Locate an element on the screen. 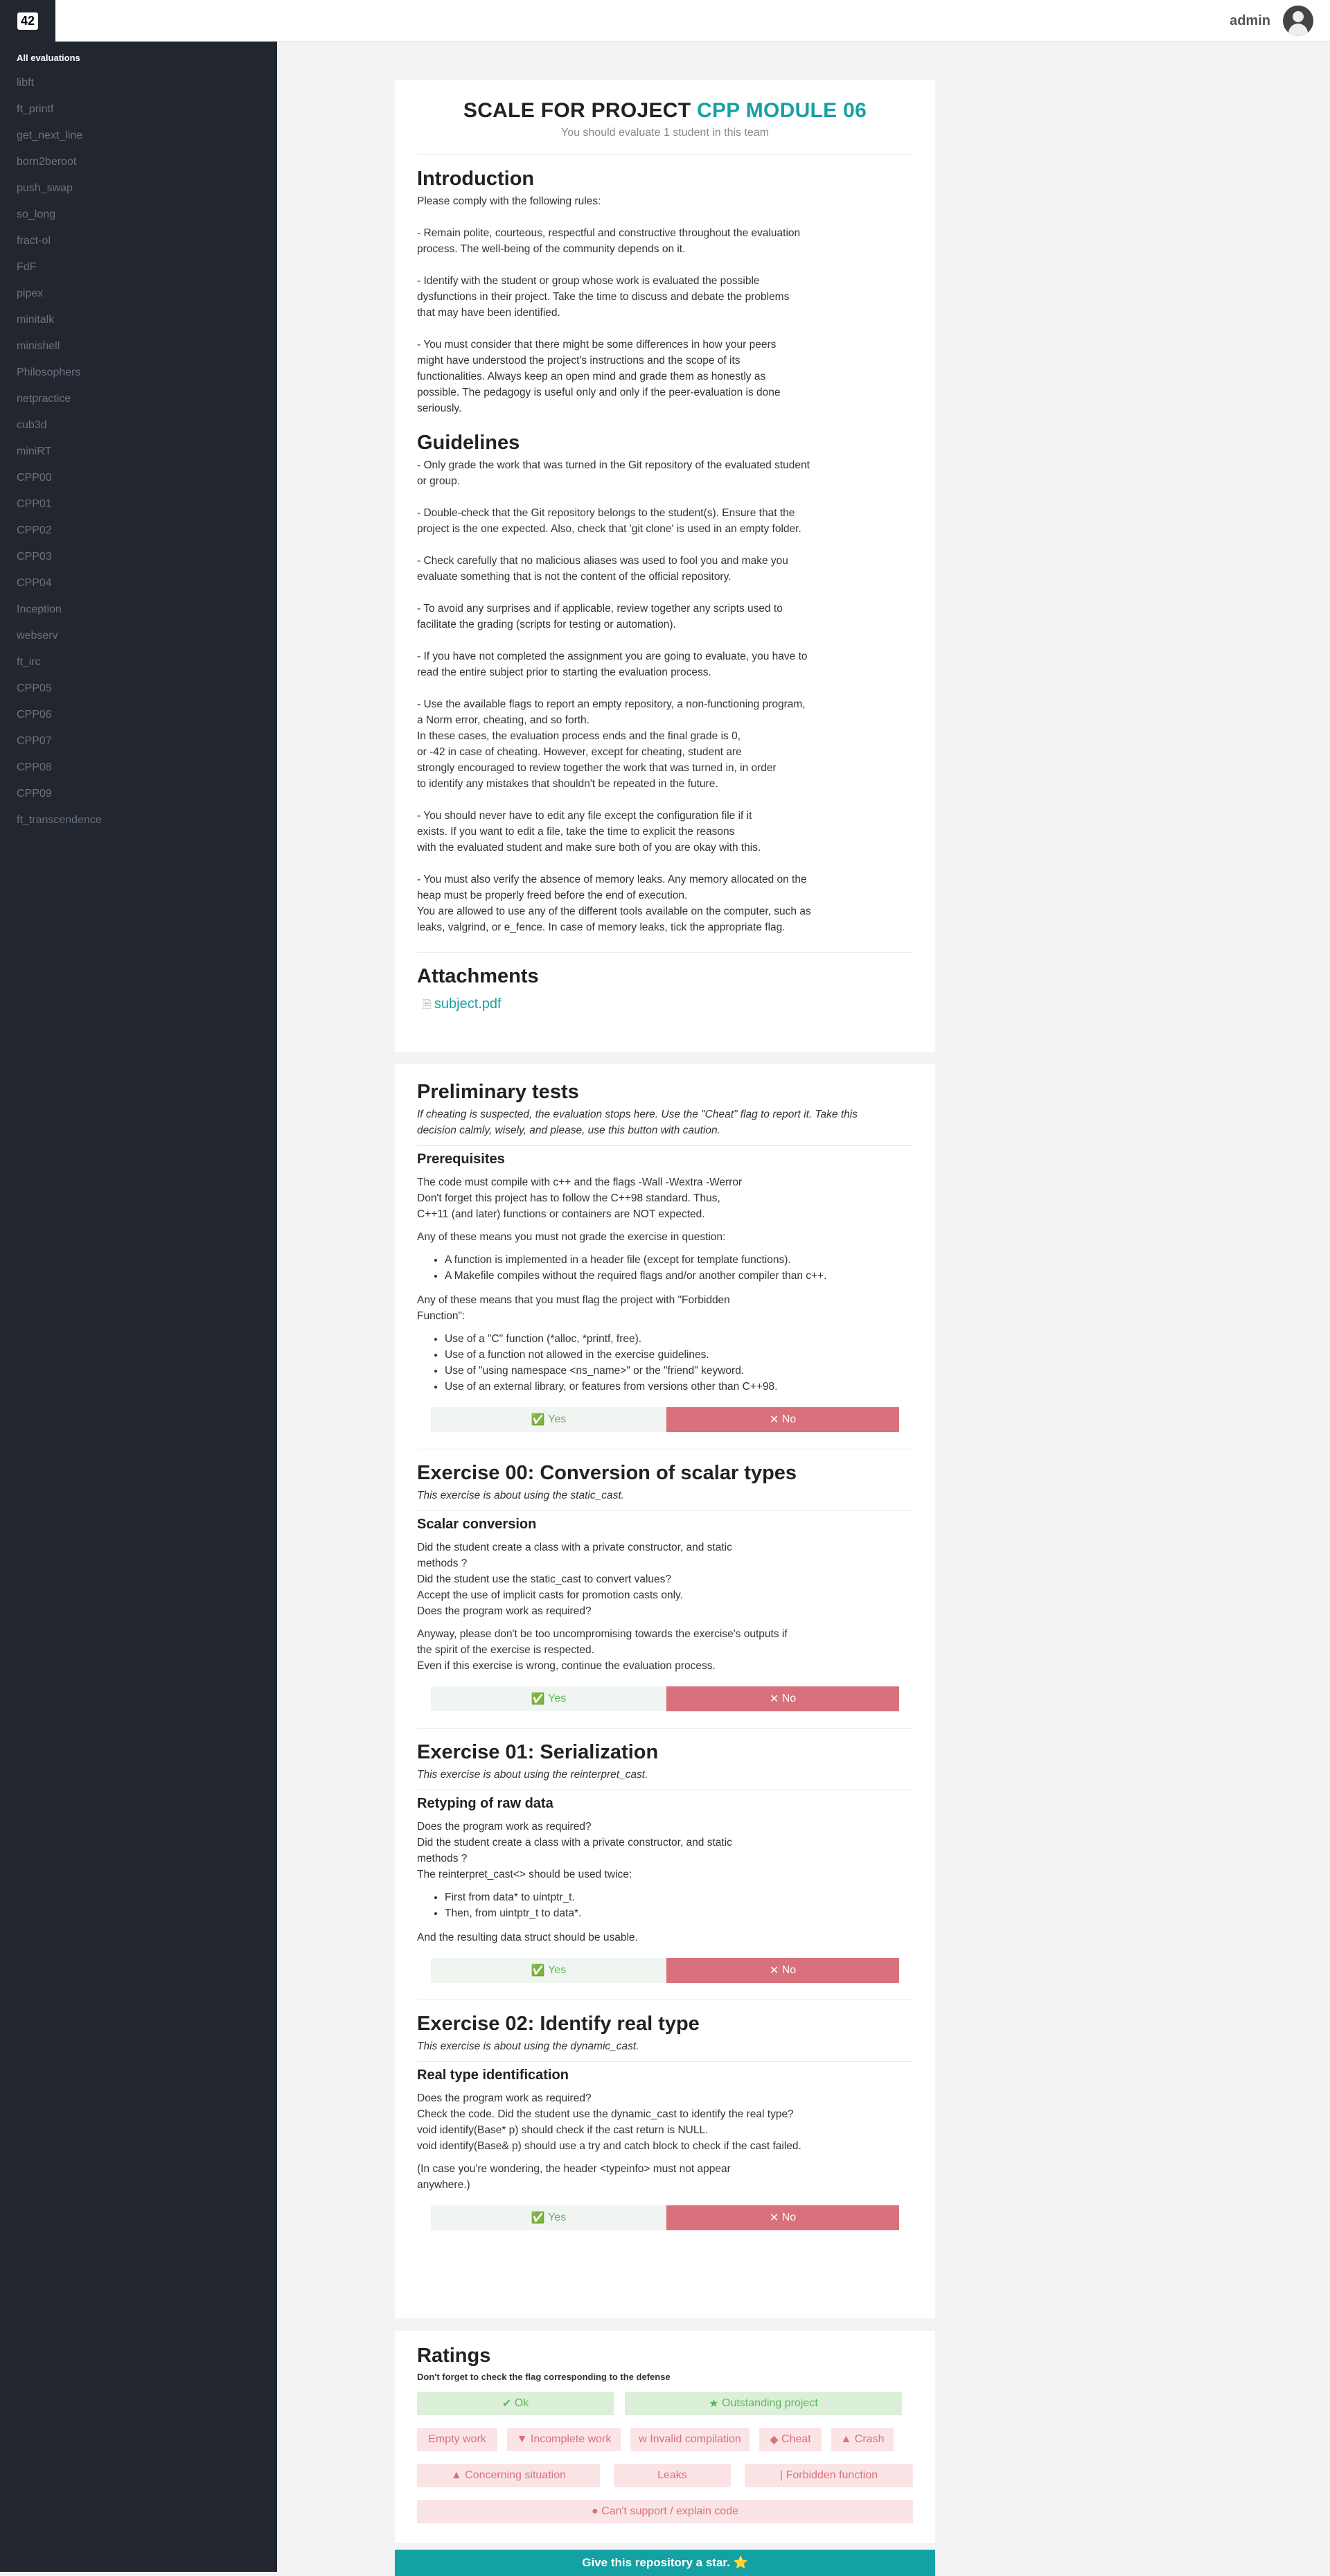  sidebar-item-cpp01: CPP01 is located at coordinates (138, 504).